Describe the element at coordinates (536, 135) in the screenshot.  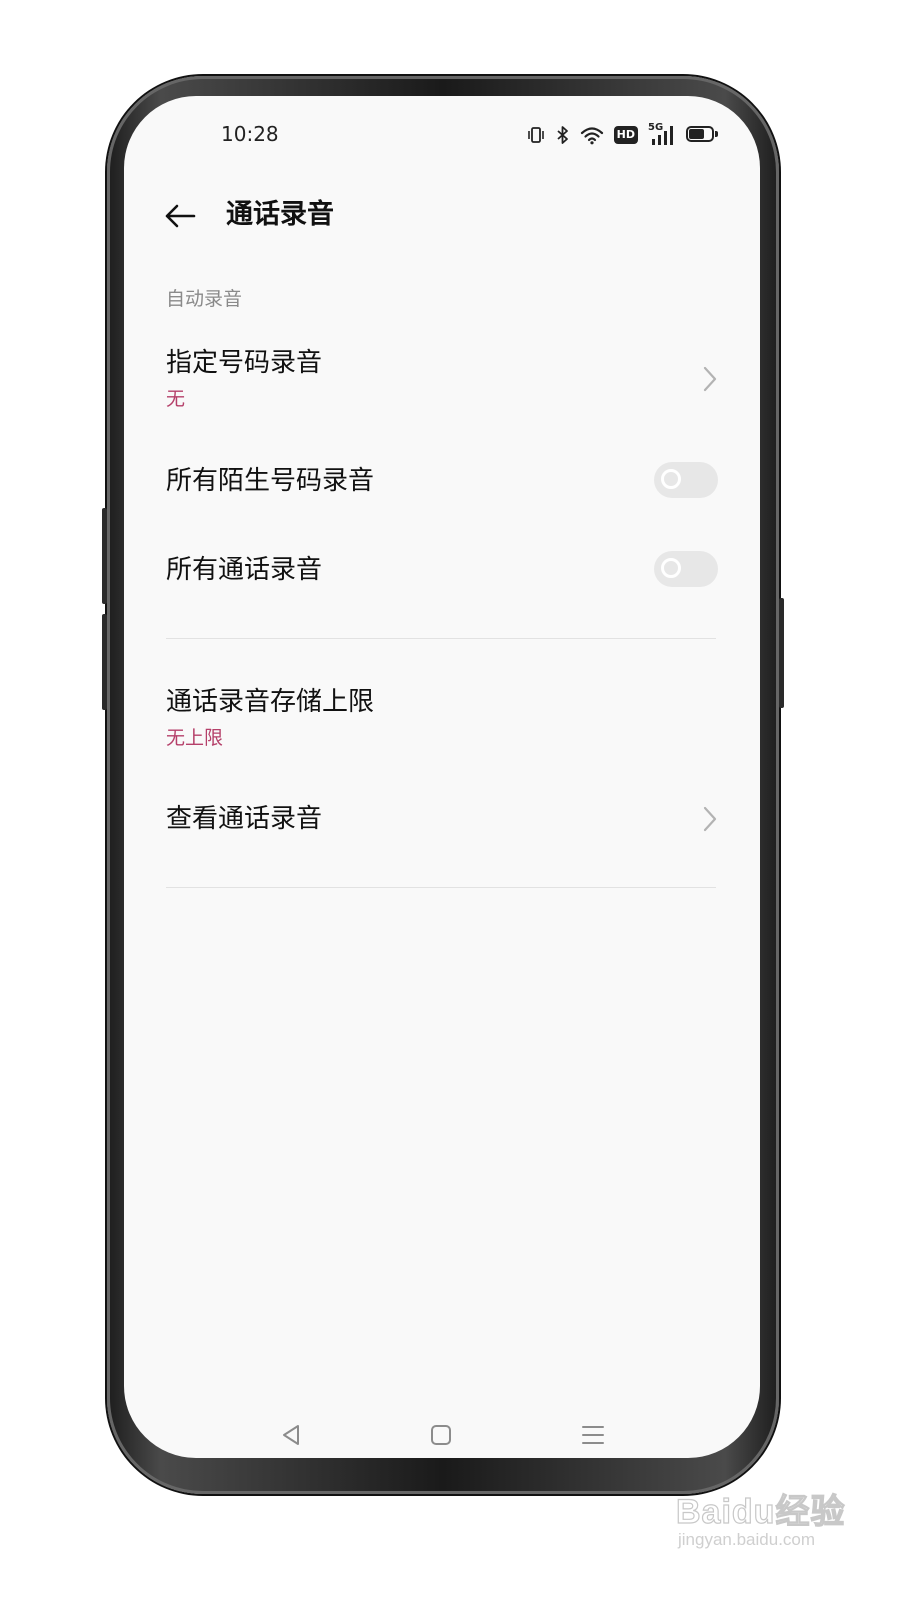
I see `vibrate-icon` at that location.